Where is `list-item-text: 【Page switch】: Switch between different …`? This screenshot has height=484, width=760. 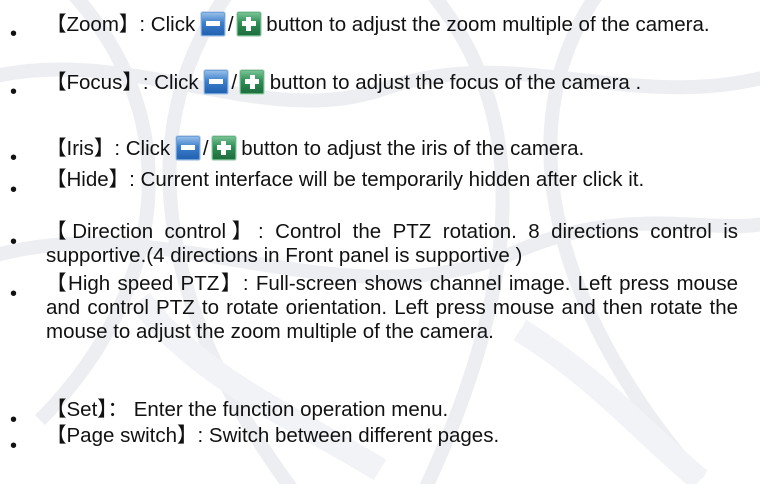 list-item-text: 【Page switch】: Switch between different … is located at coordinates (273, 435).